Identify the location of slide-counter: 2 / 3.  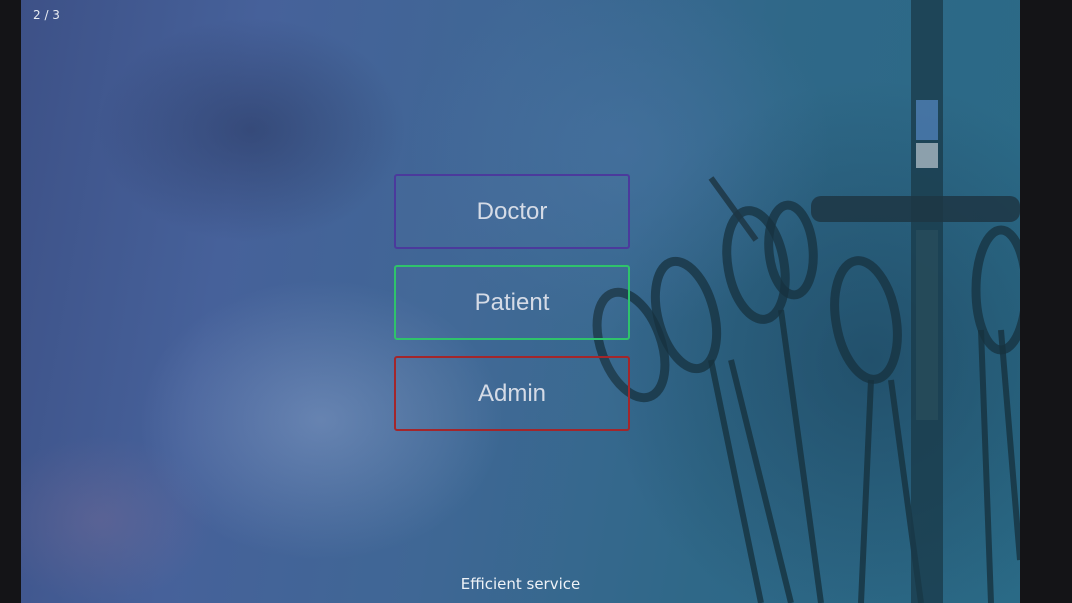
(46, 15).